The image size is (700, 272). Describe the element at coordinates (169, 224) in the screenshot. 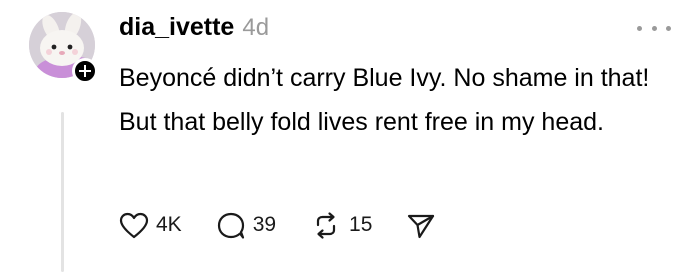

I see `like-count: 4K` at that location.